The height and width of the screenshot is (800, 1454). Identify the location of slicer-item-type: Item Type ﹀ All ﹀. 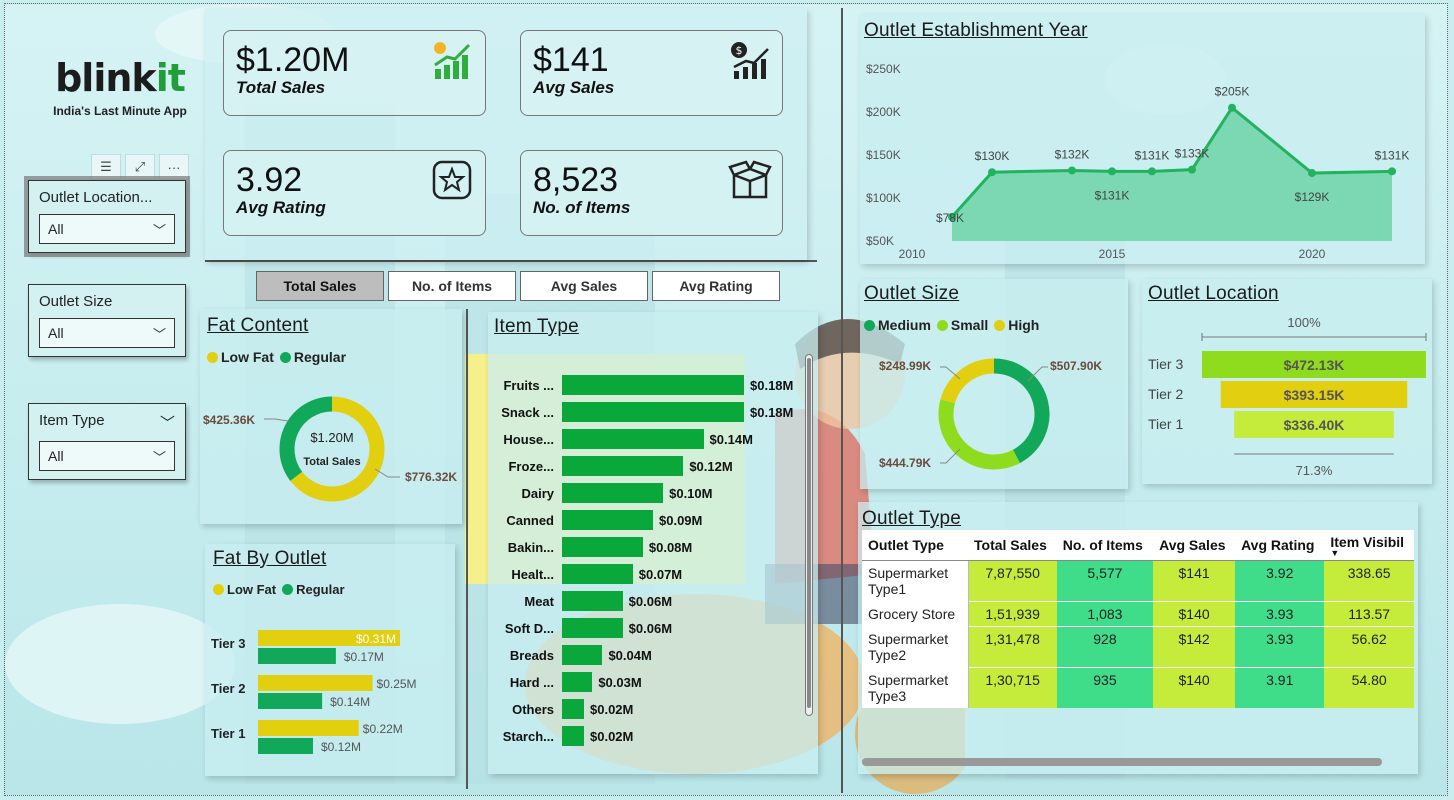
(107, 441).